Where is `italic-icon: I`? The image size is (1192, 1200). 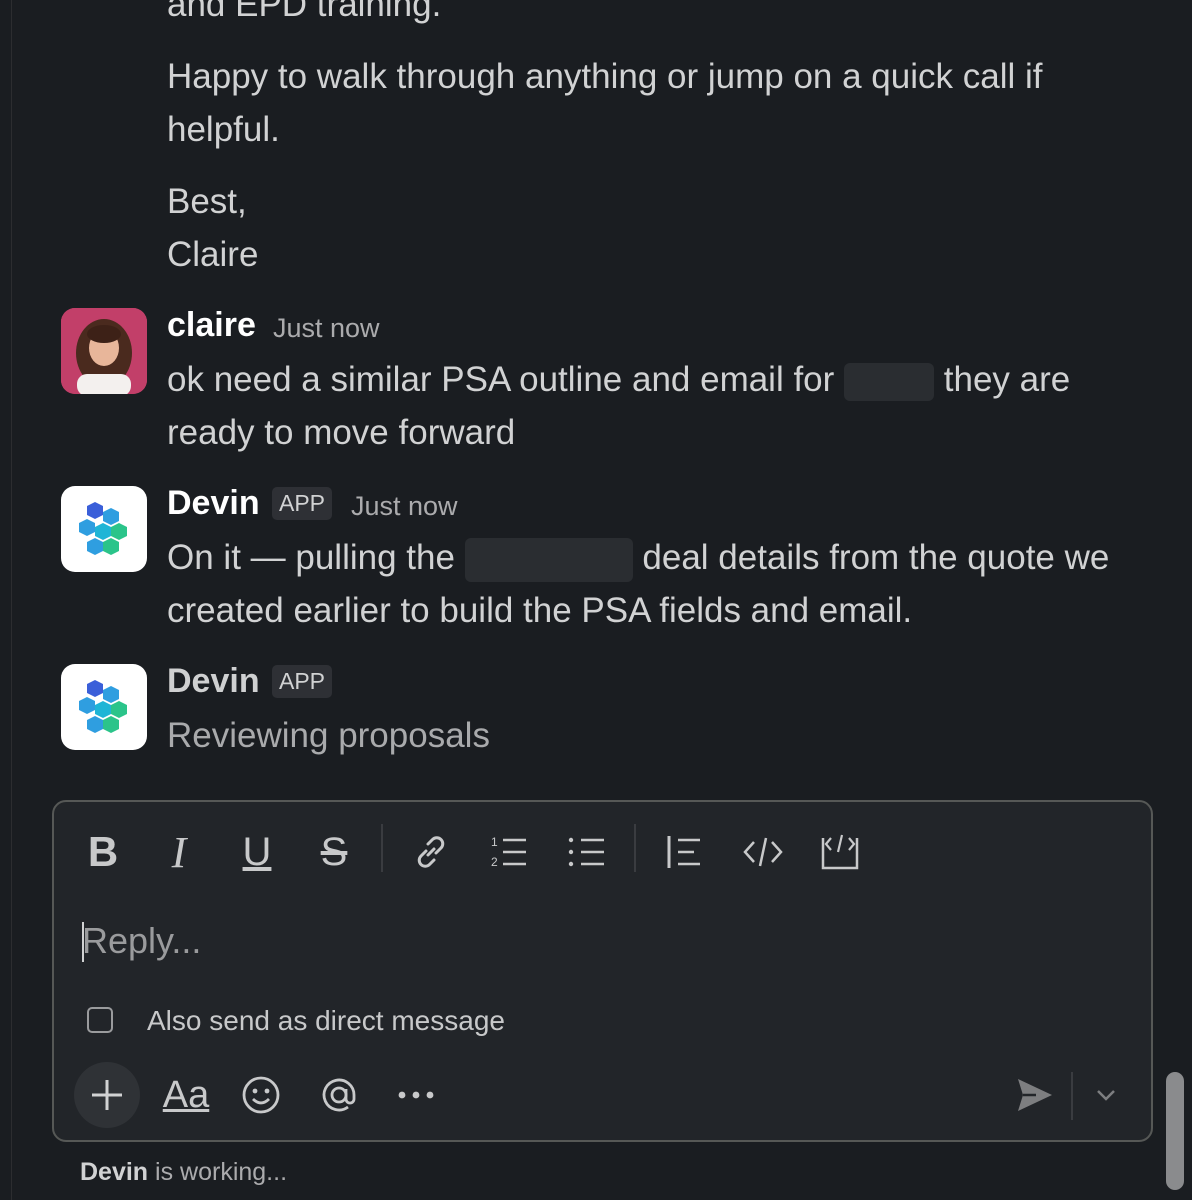
italic-icon: I is located at coordinates (179, 852).